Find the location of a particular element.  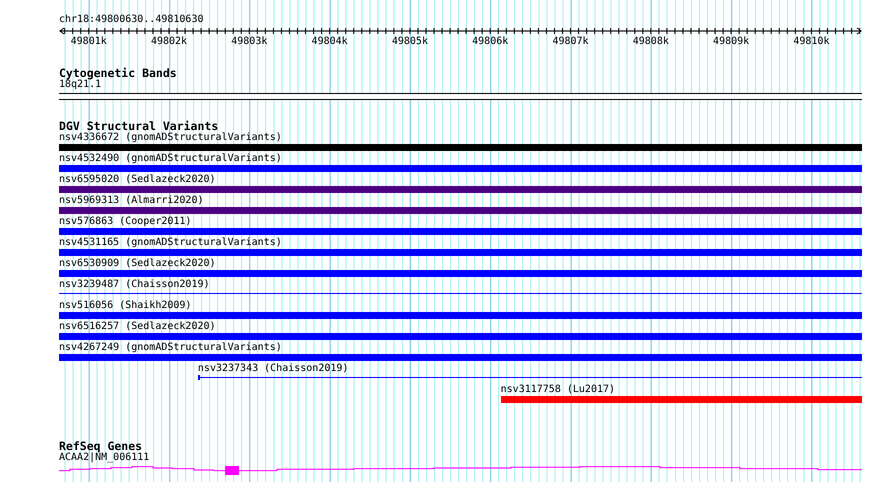

track-title: DGV Structural Variants is located at coordinates (138, 126).